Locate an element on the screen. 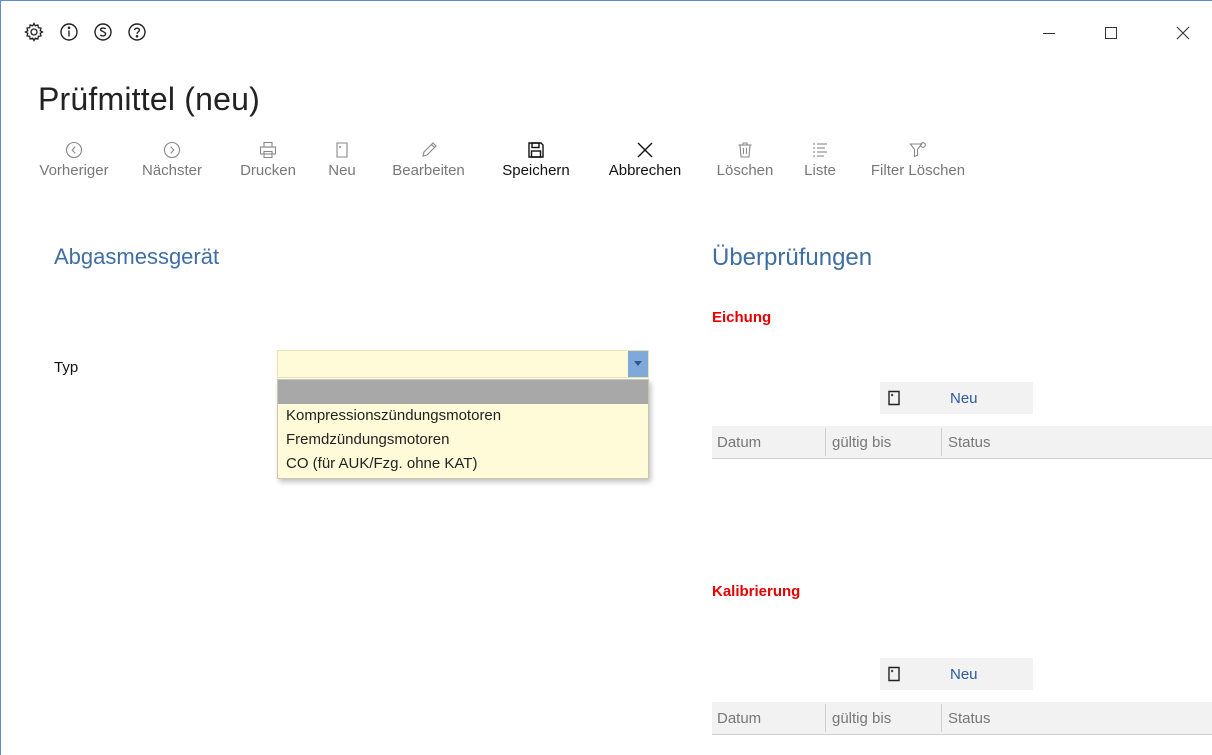 Image resolution: width=1212 pixels, height=755 pixels. list-icon is located at coordinates (820, 150).